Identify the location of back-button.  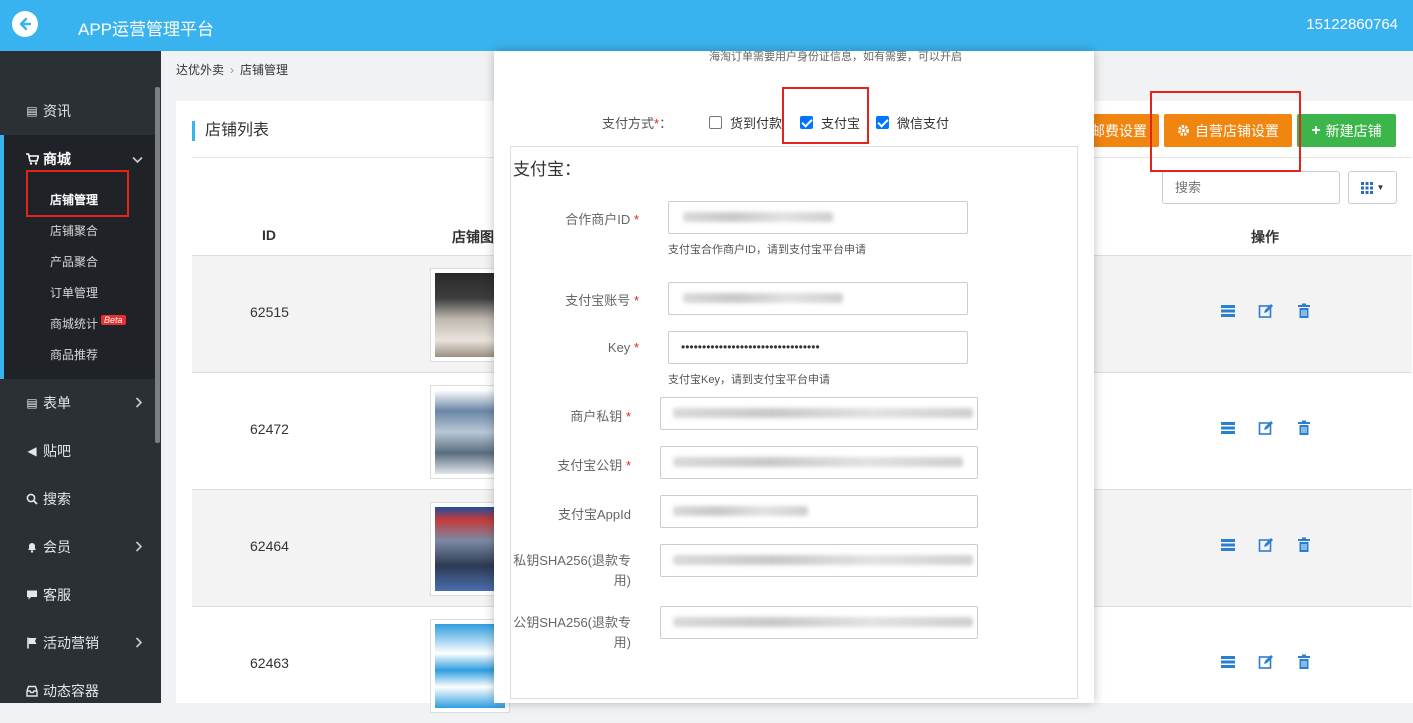
(25, 24).